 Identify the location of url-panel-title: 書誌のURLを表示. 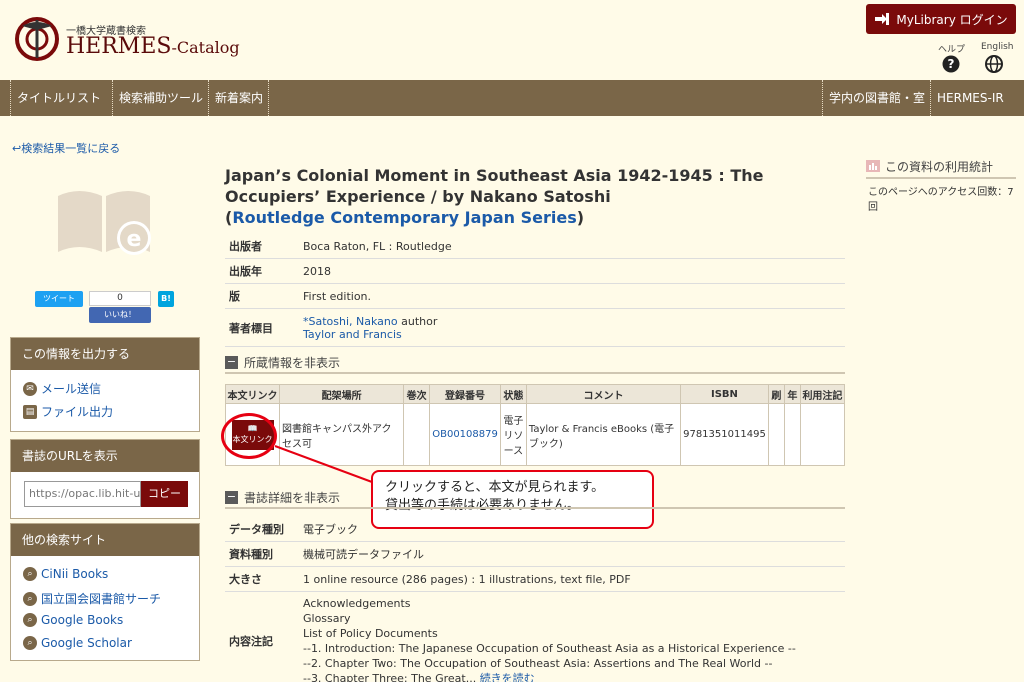
(105, 456).